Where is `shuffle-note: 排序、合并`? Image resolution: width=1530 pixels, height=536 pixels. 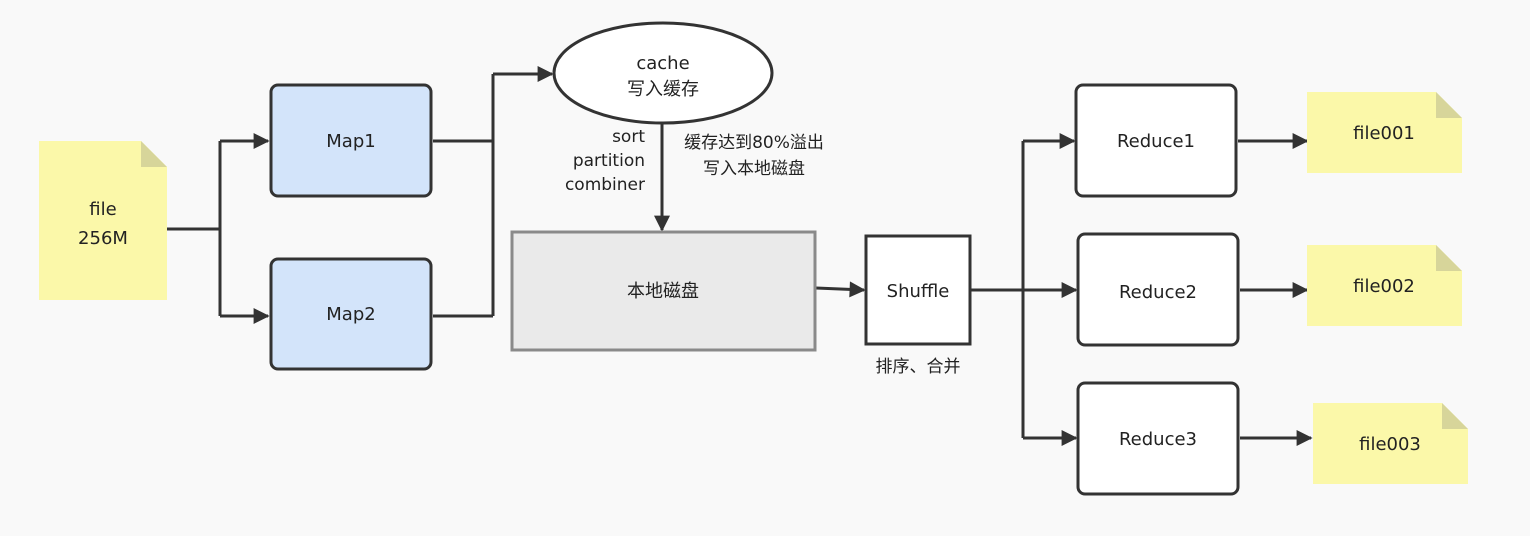 shuffle-note: 排序、合并 is located at coordinates (918, 367).